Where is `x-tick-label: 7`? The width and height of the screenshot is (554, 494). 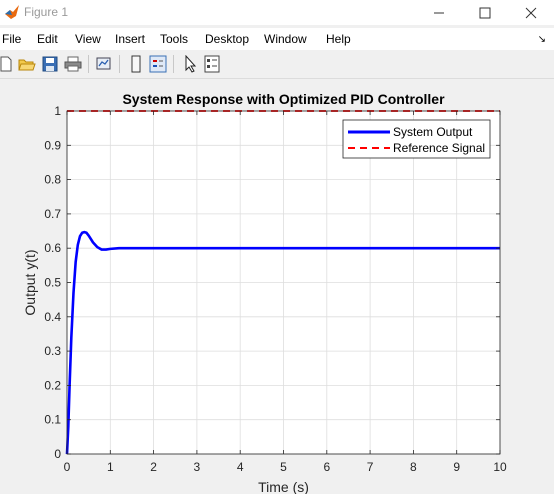
x-tick-label: 7 is located at coordinates (370, 467).